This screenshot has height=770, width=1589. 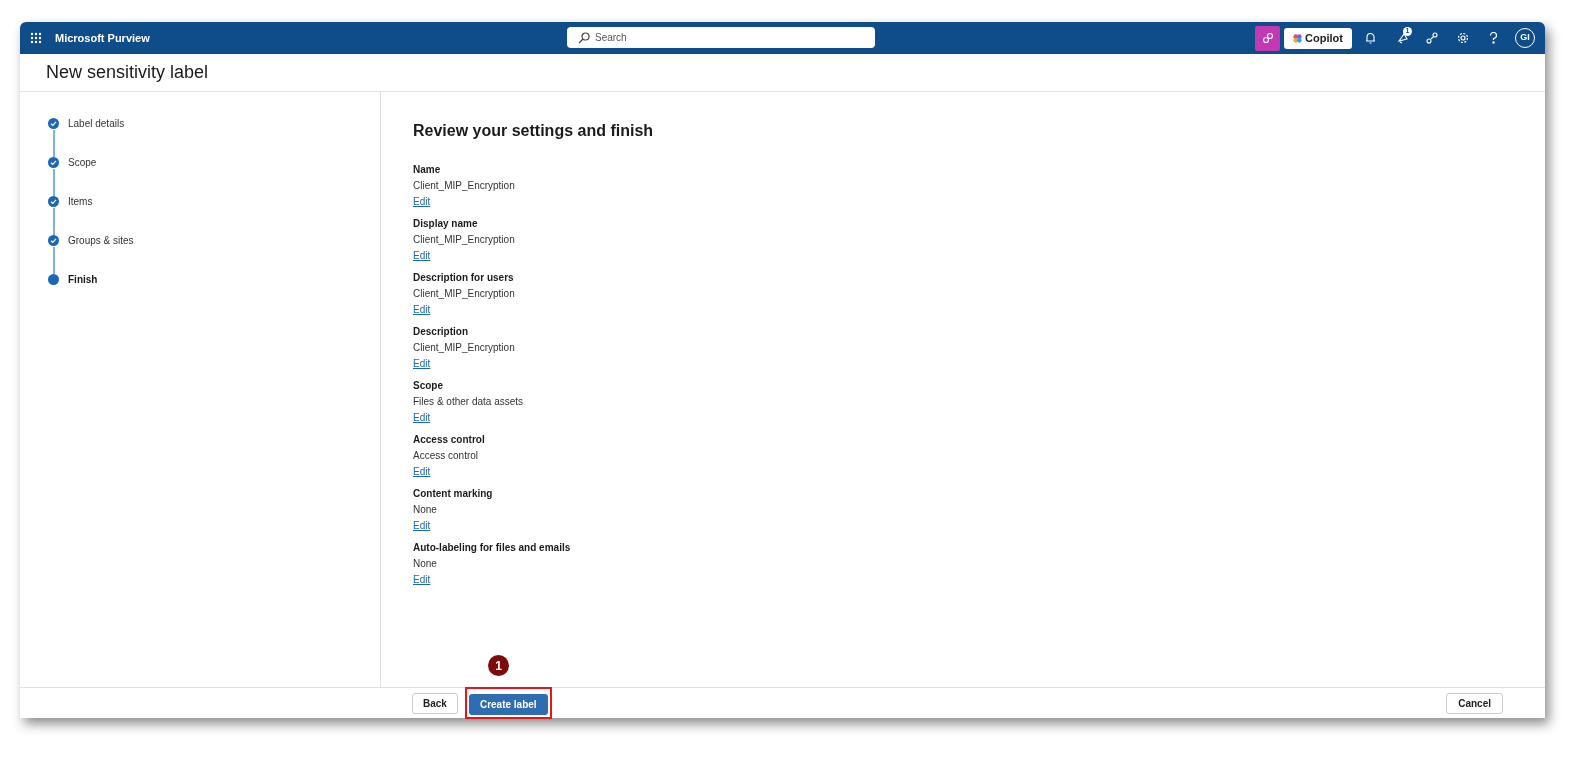 I want to click on help-icon, so click(x=1493, y=38).